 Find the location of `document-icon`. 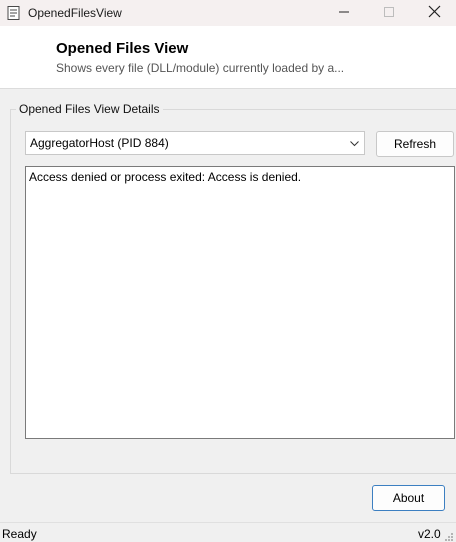

document-icon is located at coordinates (13, 13).